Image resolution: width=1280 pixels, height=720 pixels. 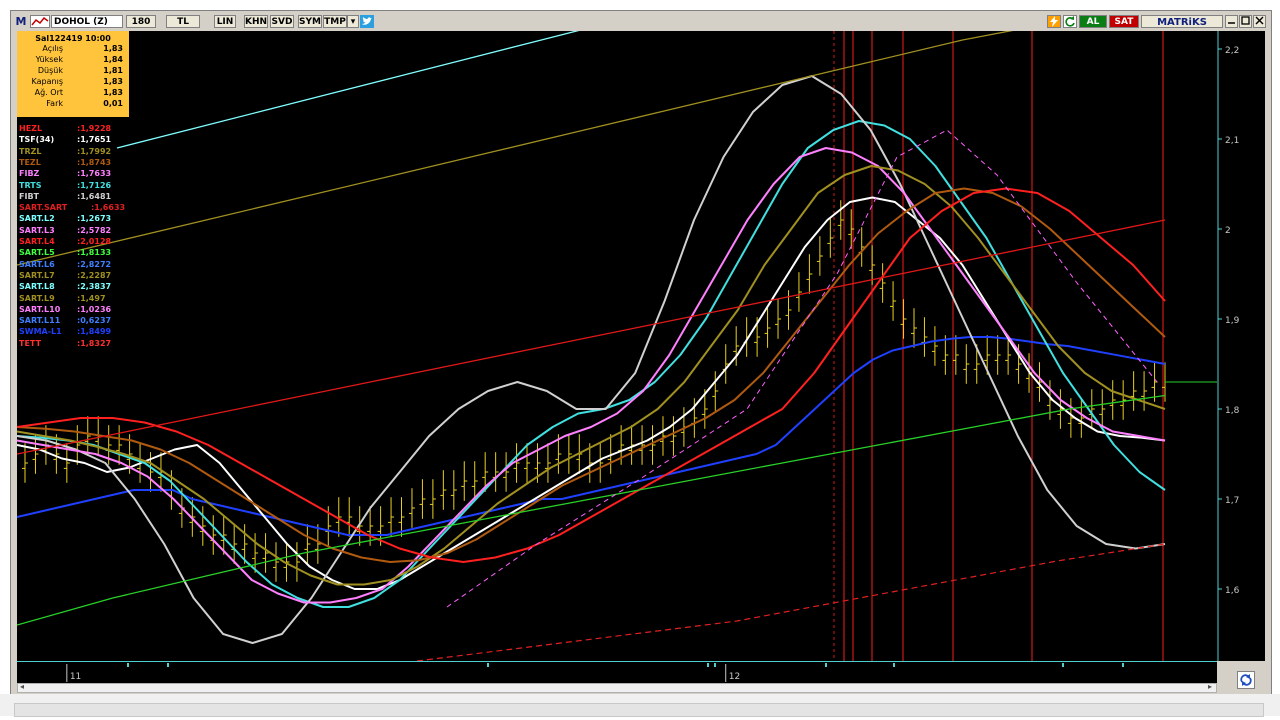 What do you see at coordinates (94, 174) in the screenshot?
I see `legend-value: :1,7633` at bounding box center [94, 174].